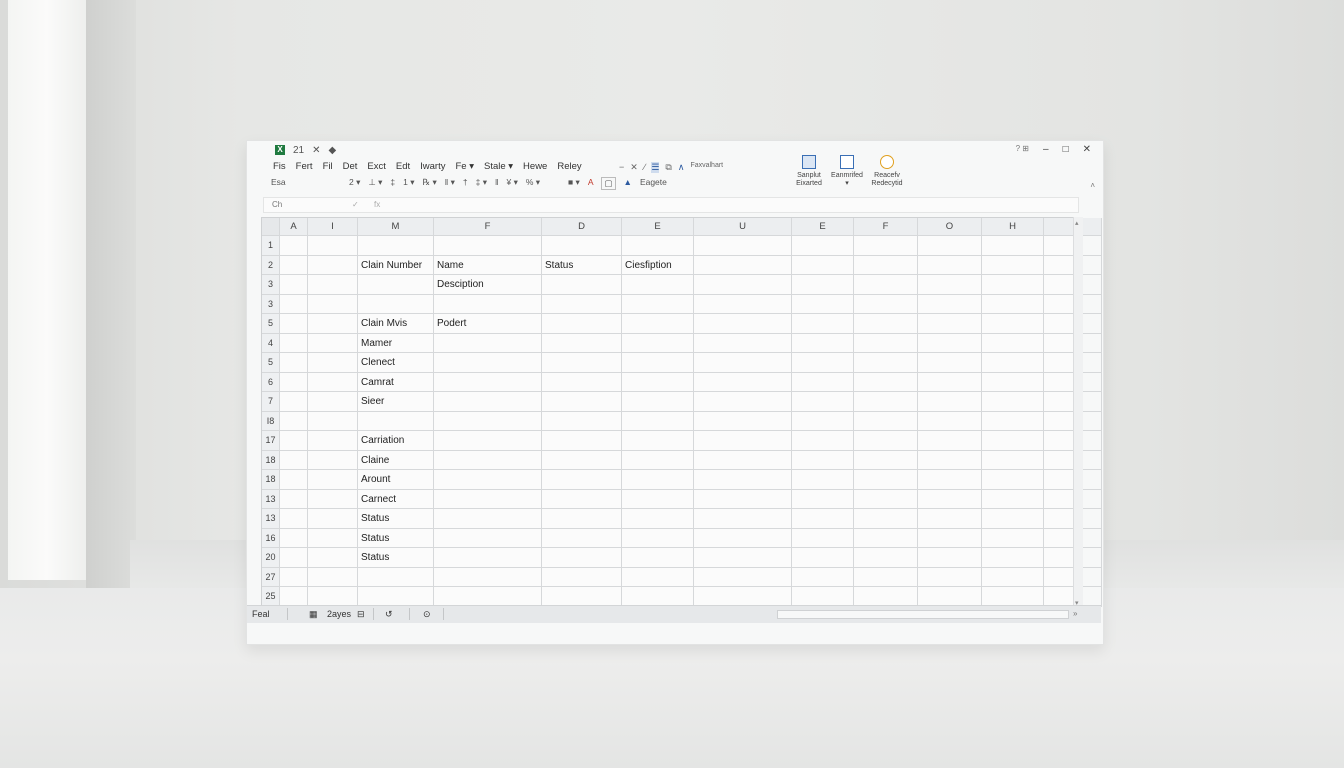 This screenshot has width=1344, height=768. I want to click on undo-icon: ↺, so click(389, 614).